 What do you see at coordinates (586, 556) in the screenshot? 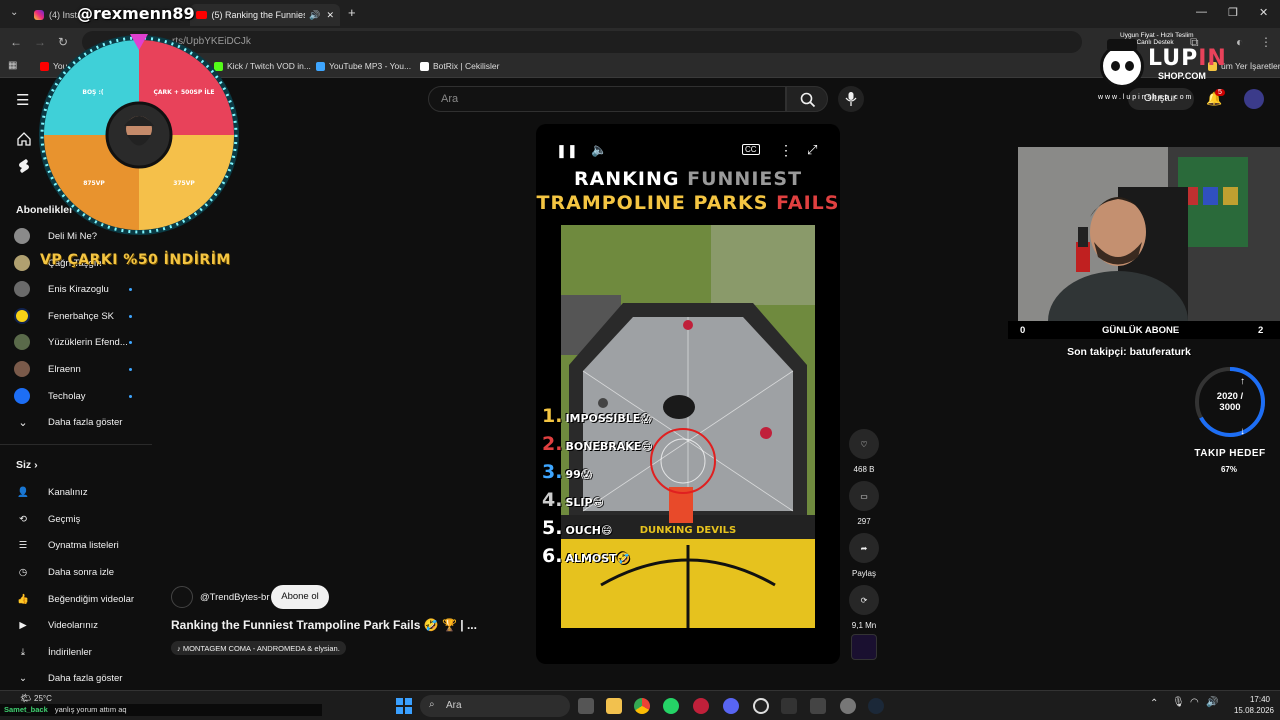
I see `rank-item: 6. ALMOST🤣` at bounding box center [586, 556].